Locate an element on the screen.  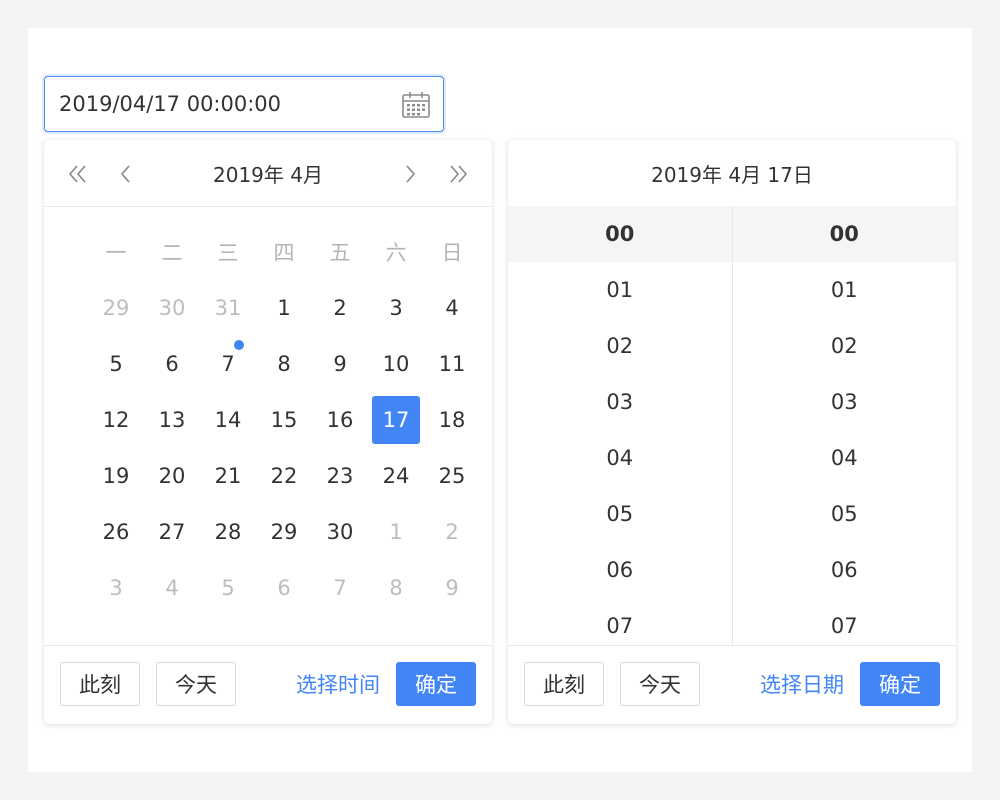
date-panel-footer: 此刻 今天 选择时间 确定 is located at coordinates (268, 684).